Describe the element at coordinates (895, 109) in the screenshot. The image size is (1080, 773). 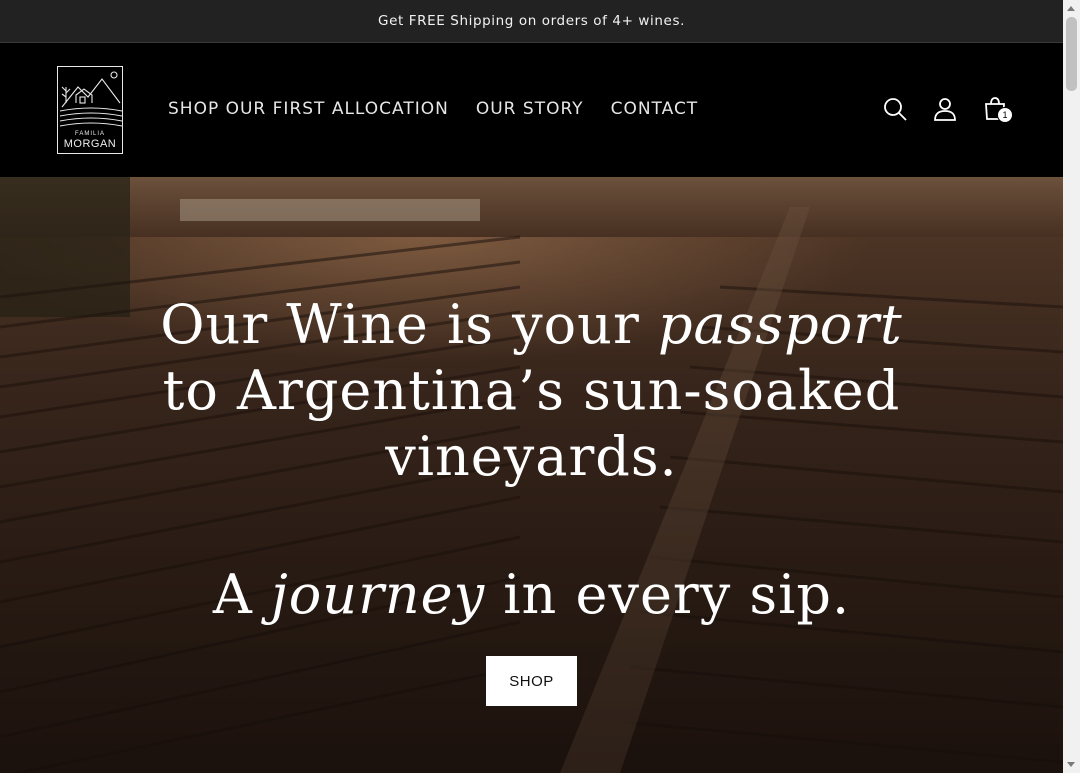
I see `search-icon` at that location.